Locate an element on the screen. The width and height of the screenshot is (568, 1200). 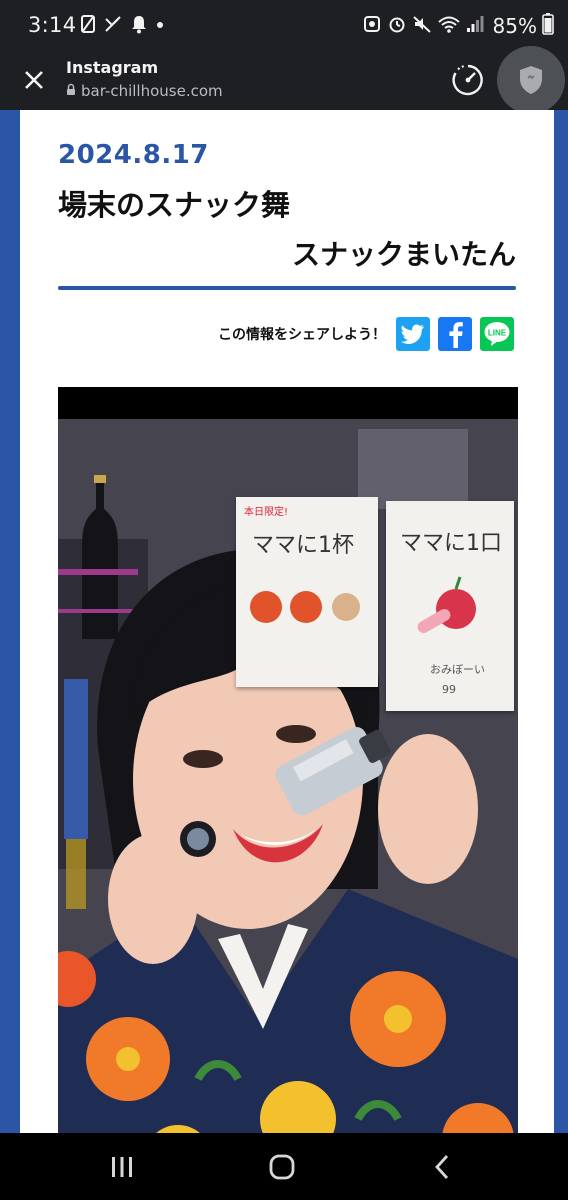
alarm-icon is located at coordinates (397, 26).